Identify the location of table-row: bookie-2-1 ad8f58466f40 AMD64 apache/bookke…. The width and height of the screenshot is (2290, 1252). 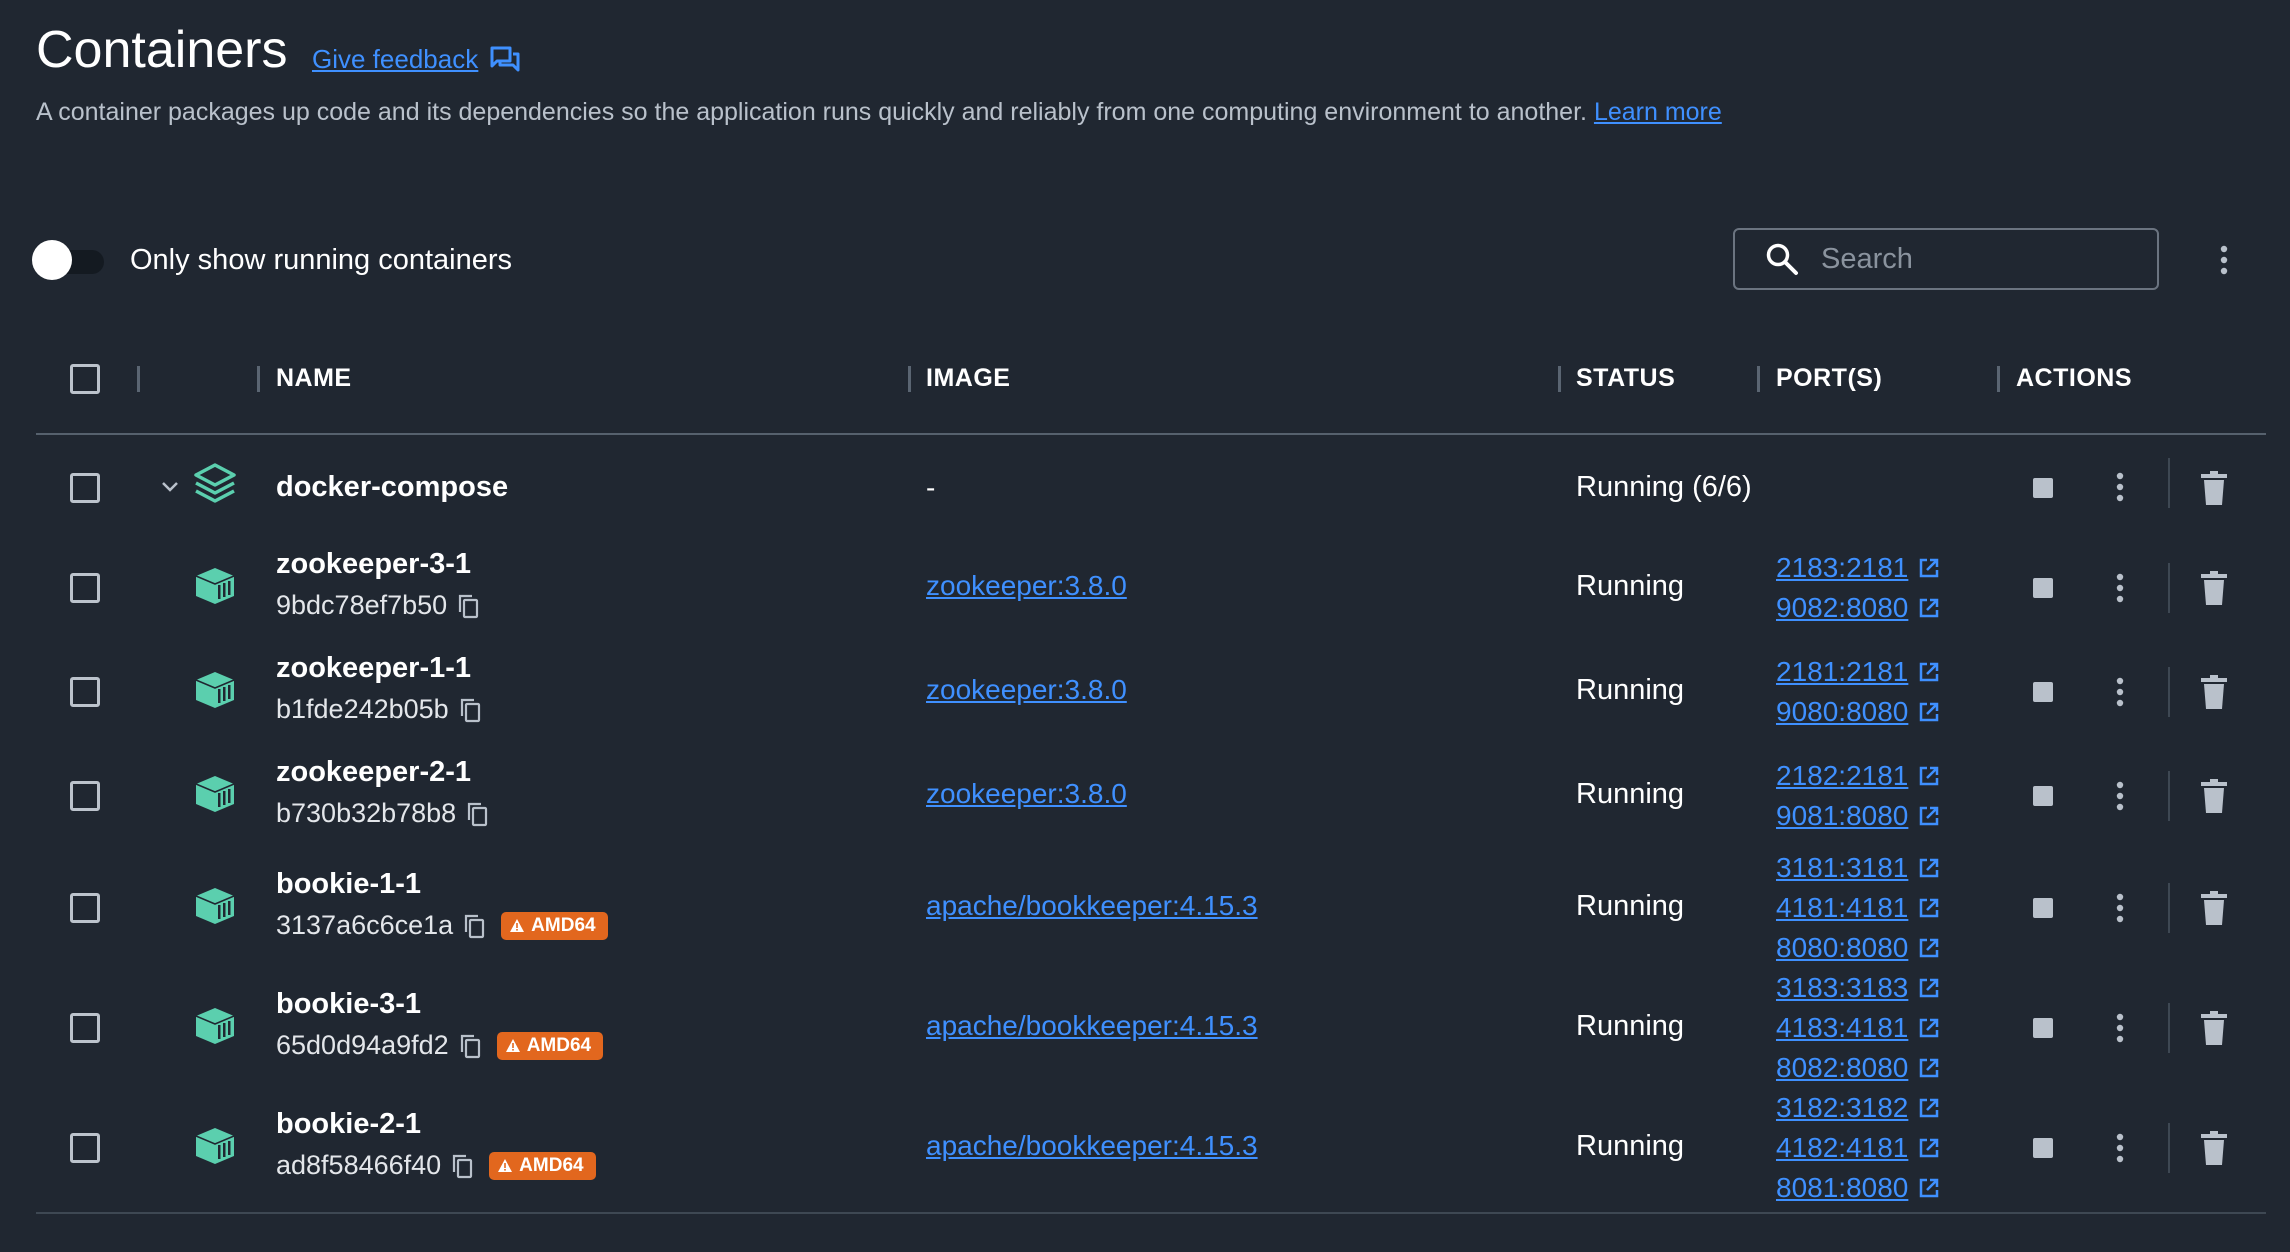
(1145, 1148).